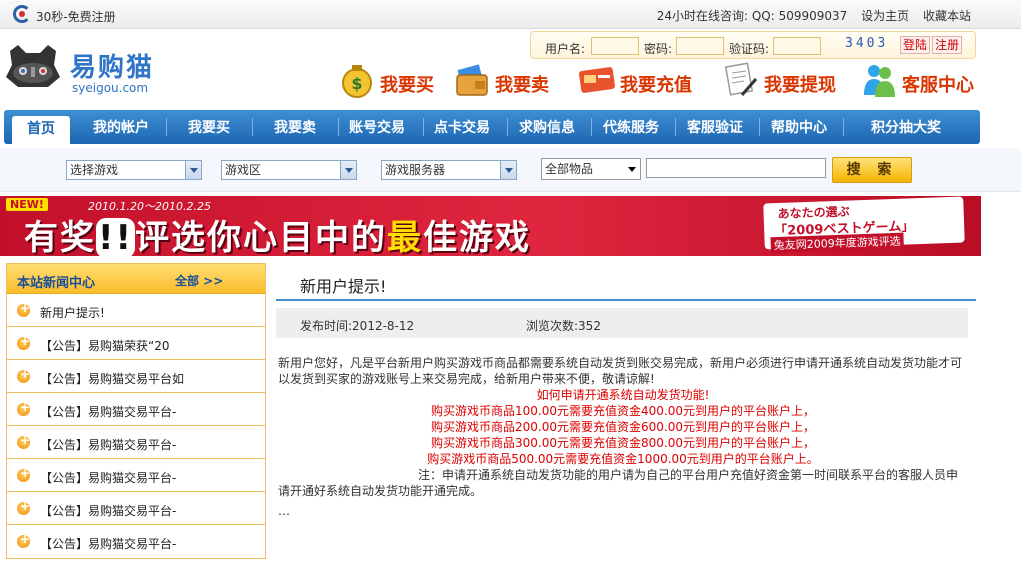 Image resolution: width=1021 pixels, height=568 pixels. Describe the element at coordinates (626, 300) in the screenshot. I see `article-divider` at that location.